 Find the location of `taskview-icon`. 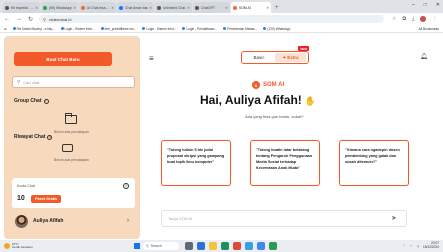

taskview-icon is located at coordinates (189, 246).